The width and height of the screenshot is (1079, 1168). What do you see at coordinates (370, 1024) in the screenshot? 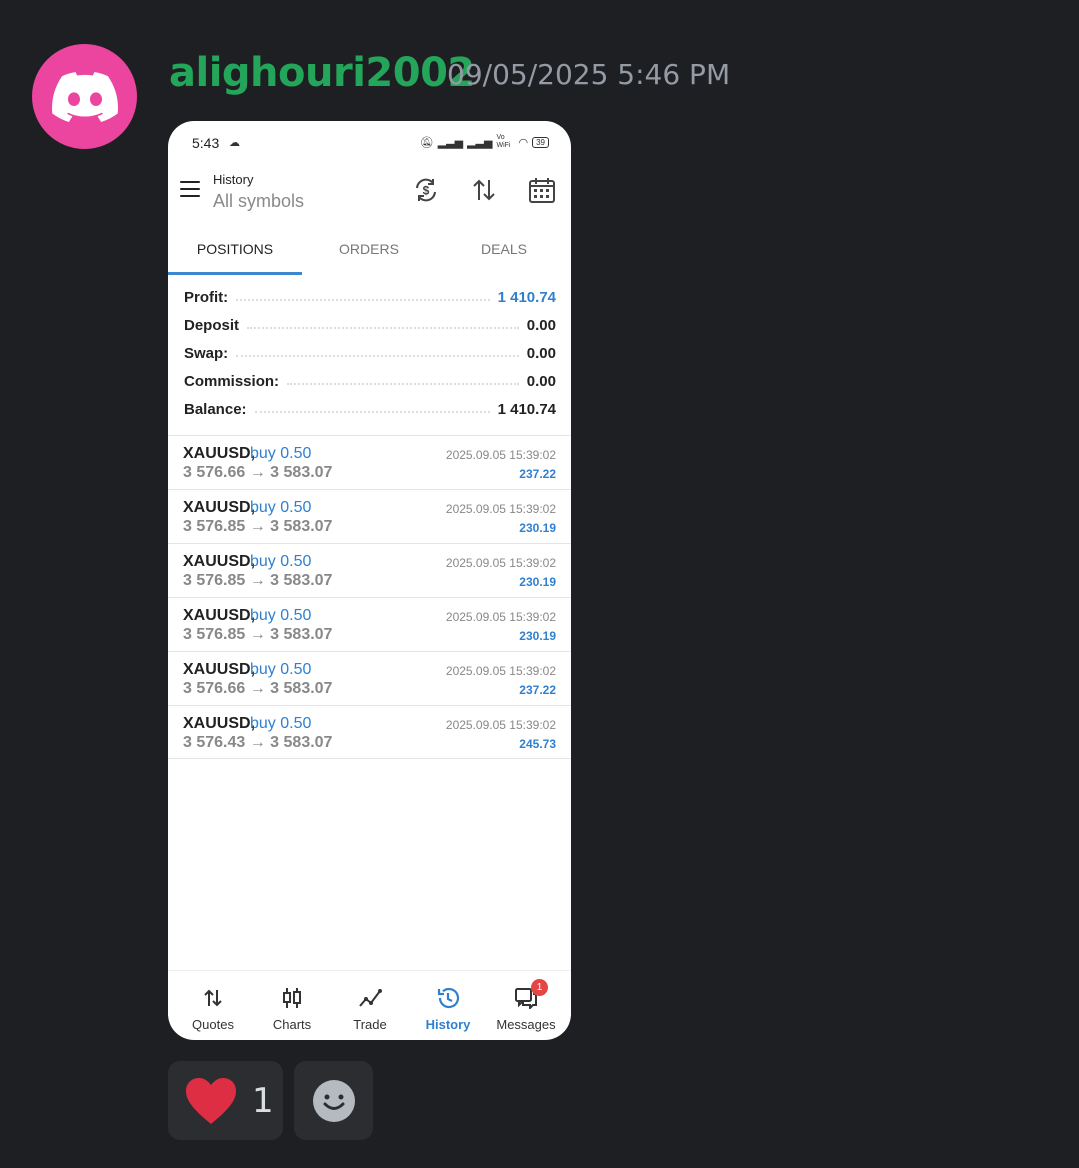
I see `nav-label: Trade` at bounding box center [370, 1024].